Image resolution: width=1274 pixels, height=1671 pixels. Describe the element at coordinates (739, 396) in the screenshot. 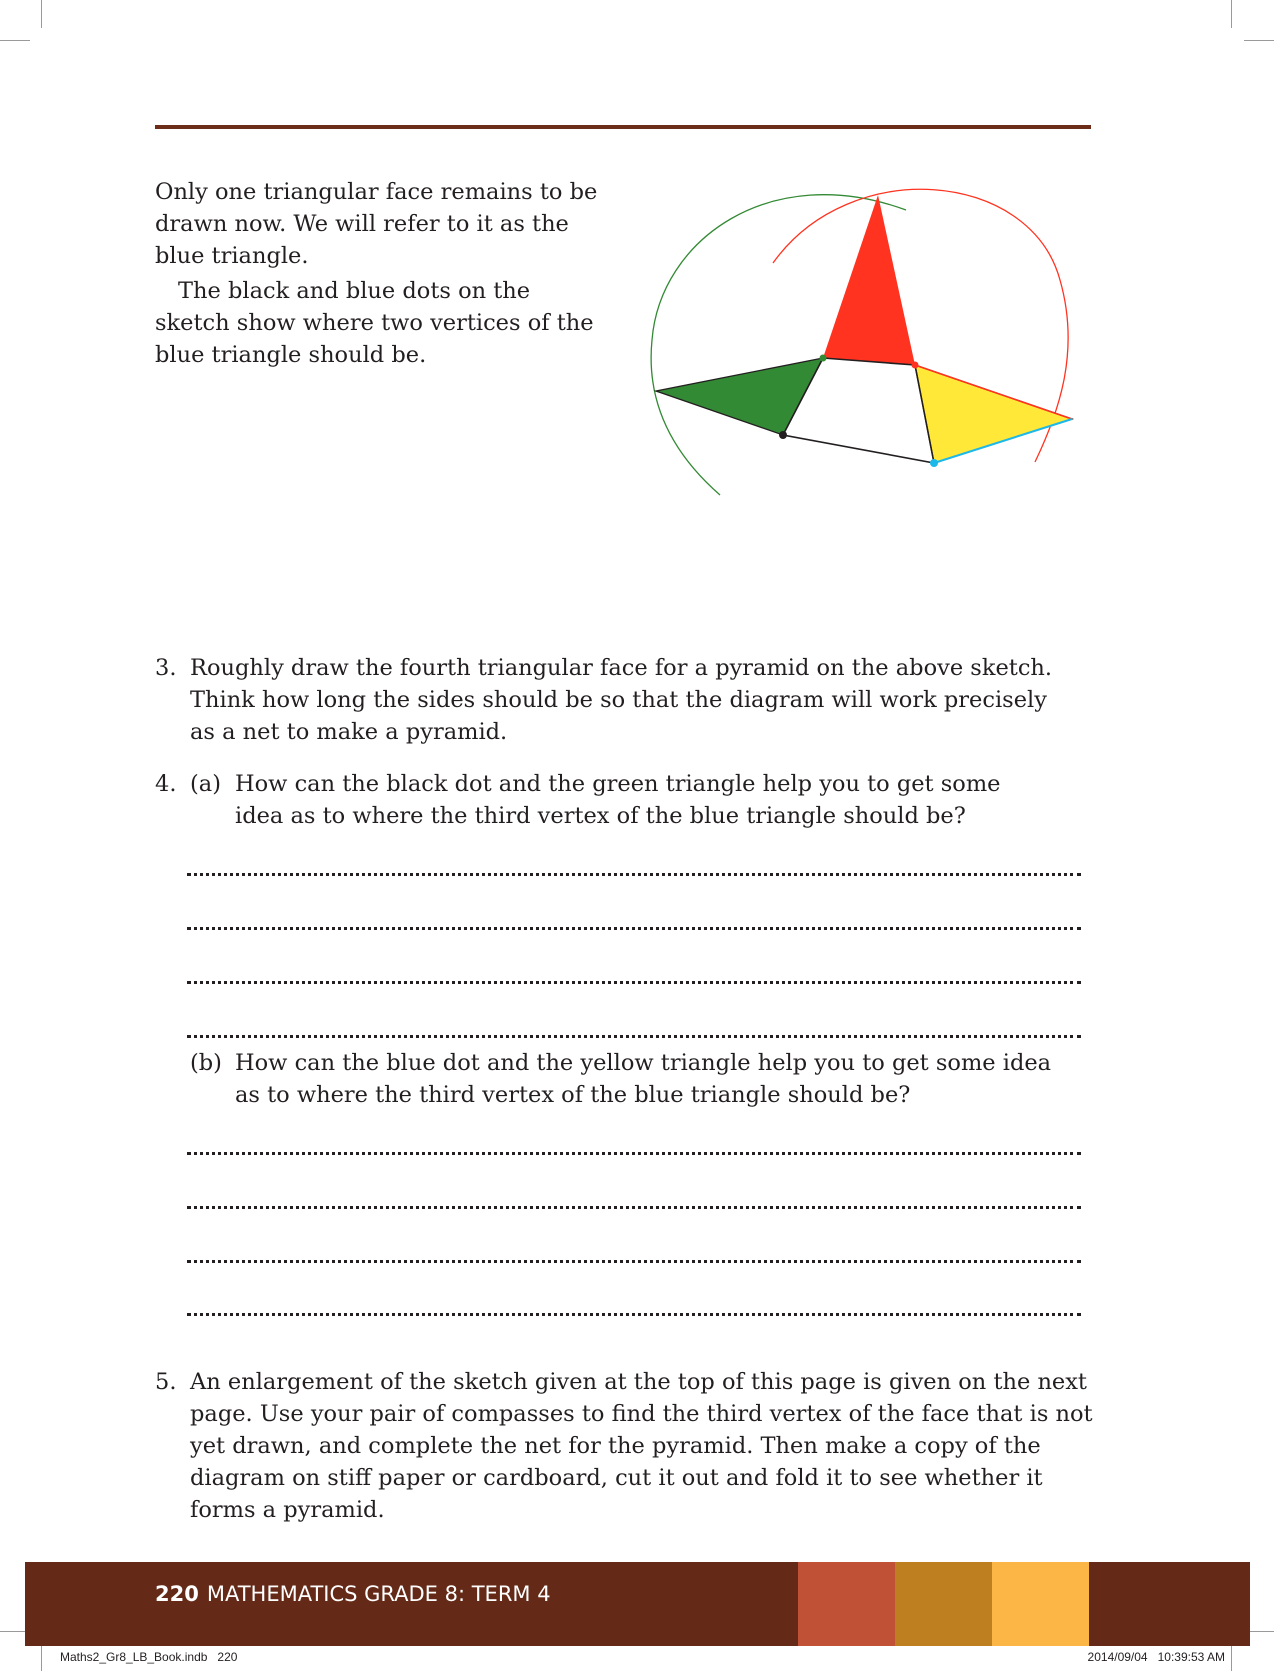

I see `green-triangle` at that location.